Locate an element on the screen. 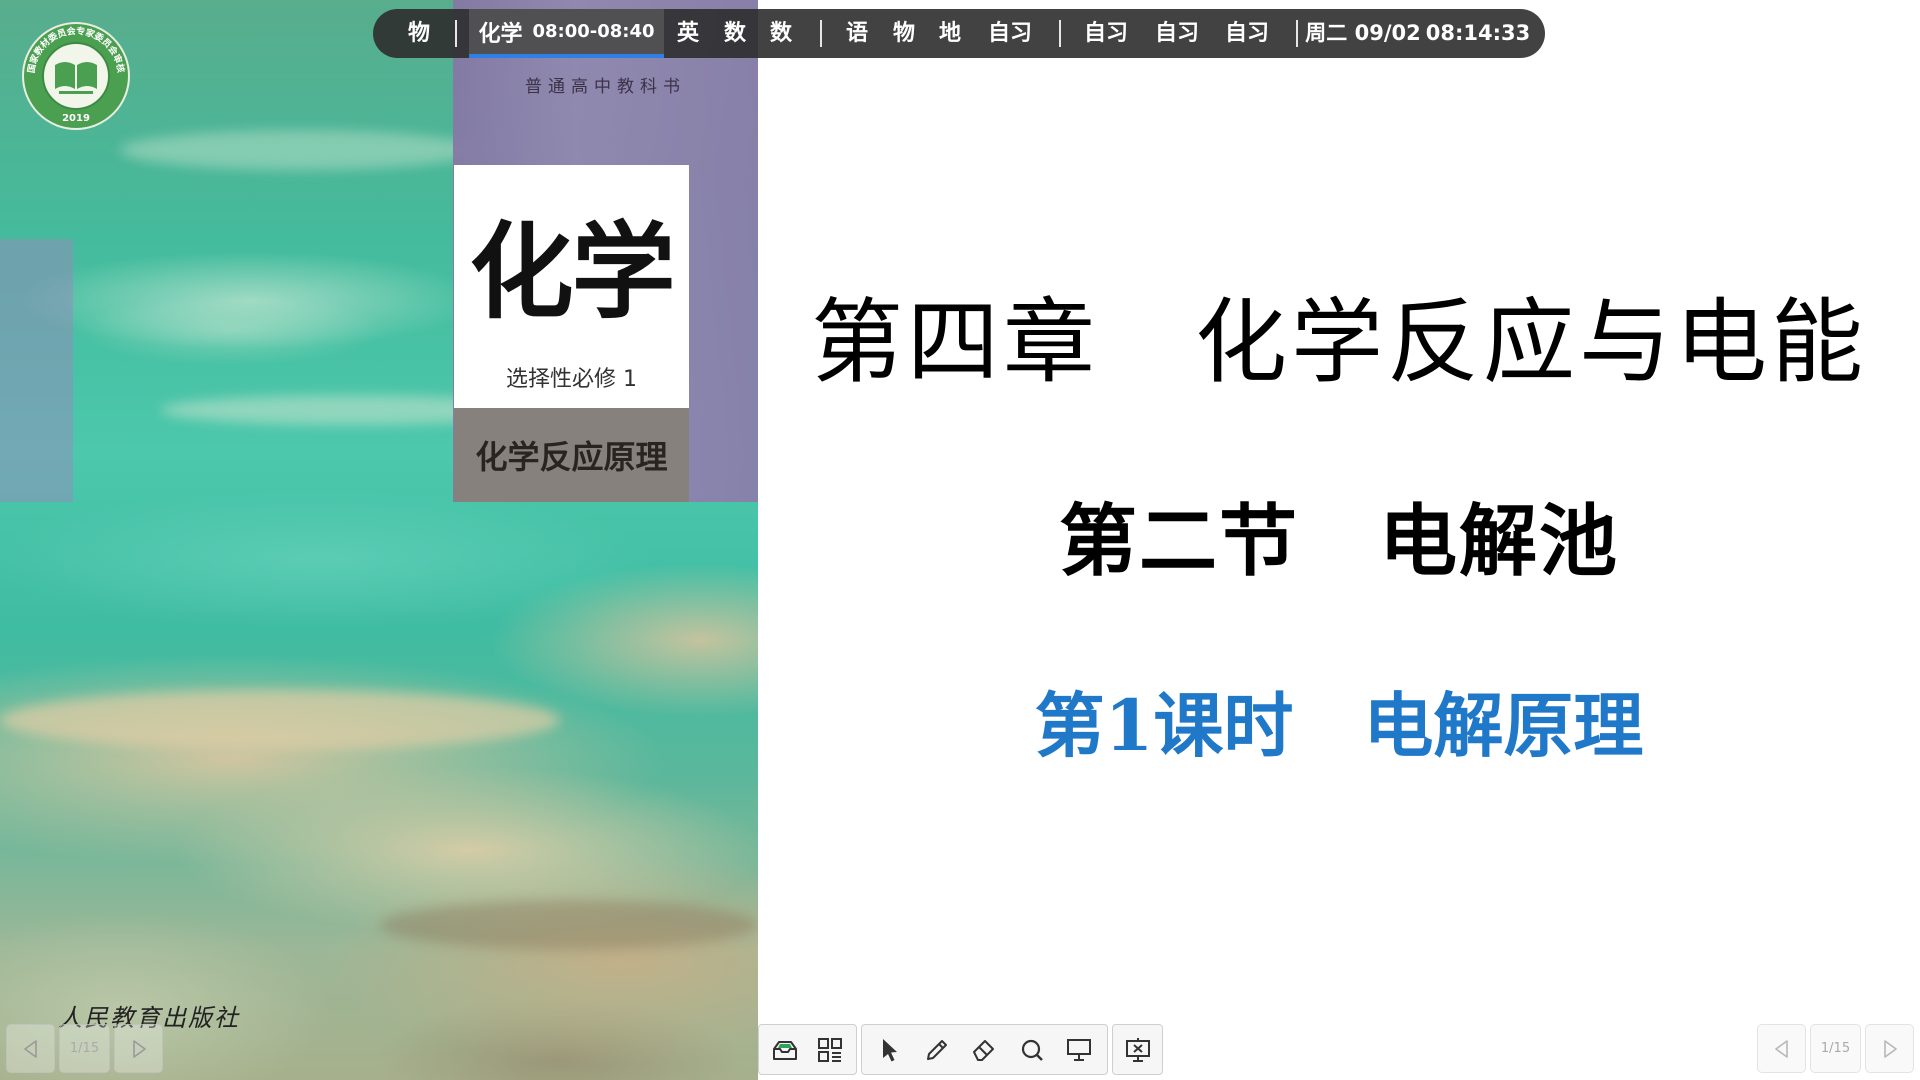 The width and height of the screenshot is (1920, 1080). eraser-tool-button is located at coordinates (984, 1050).